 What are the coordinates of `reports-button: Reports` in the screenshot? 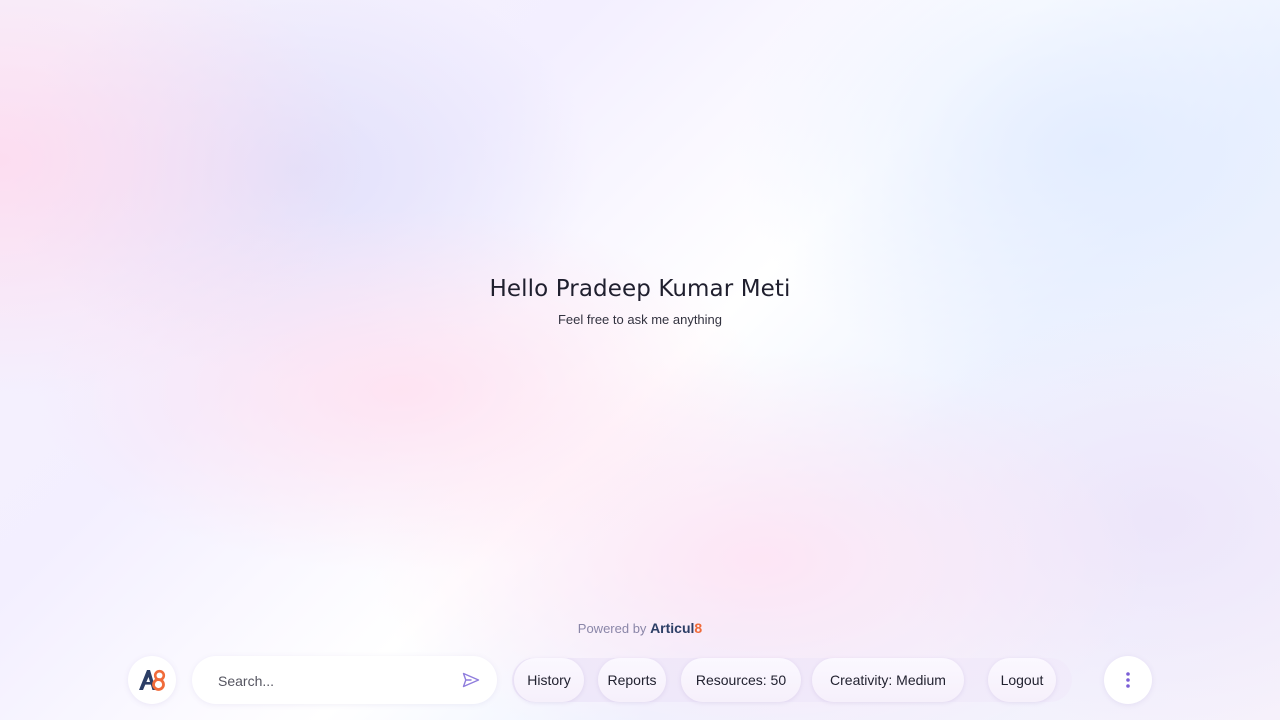 It's located at (632, 680).